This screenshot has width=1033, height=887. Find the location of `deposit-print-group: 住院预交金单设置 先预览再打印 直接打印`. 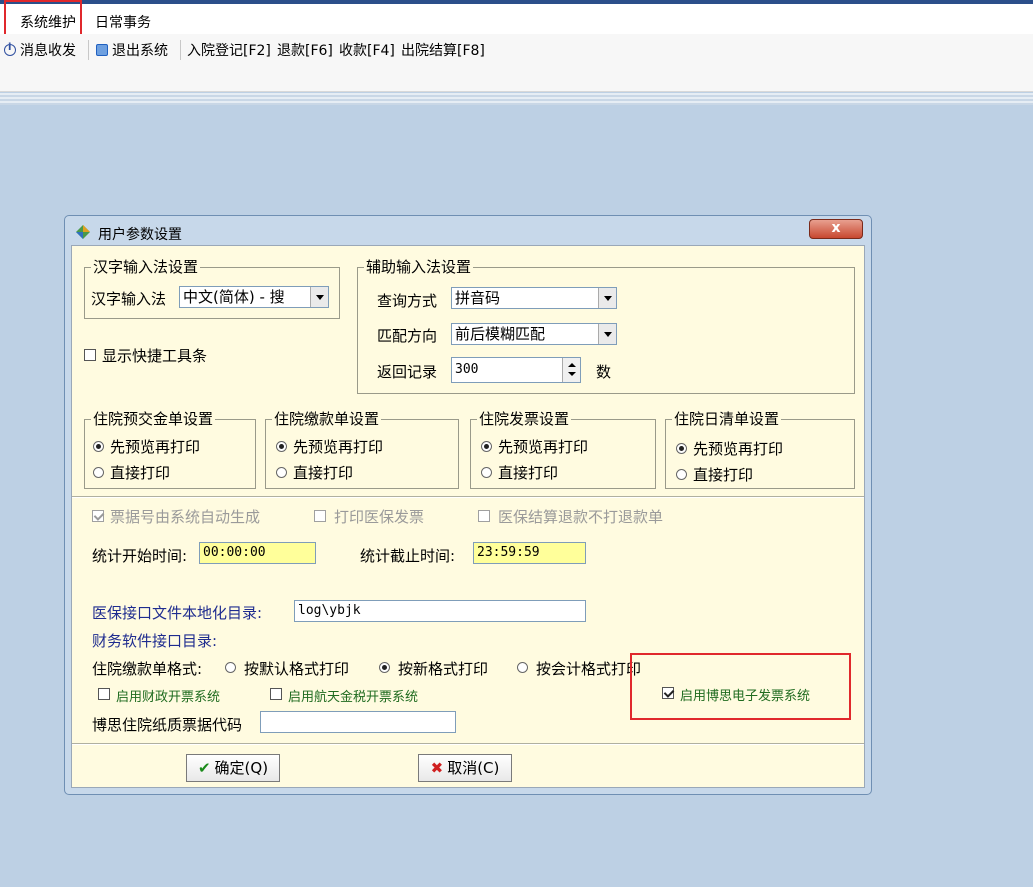

deposit-print-group: 住院预交金单设置 先预览再打印 直接打印 is located at coordinates (170, 449).